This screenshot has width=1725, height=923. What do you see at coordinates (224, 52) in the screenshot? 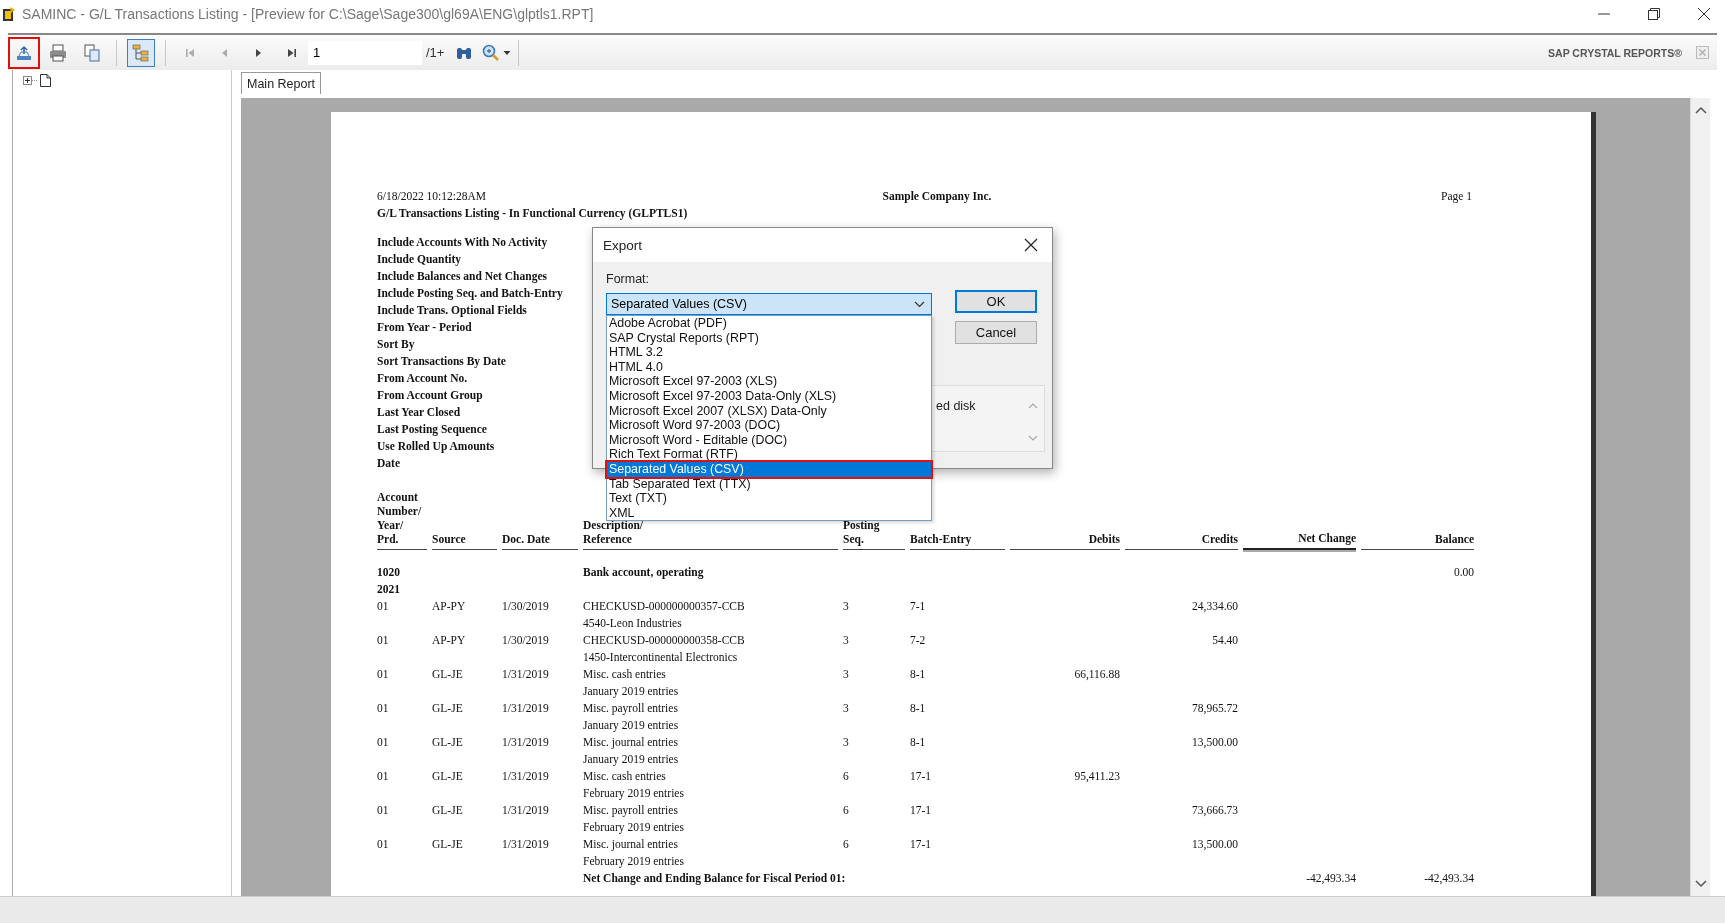
I see `previous-page-icon` at bounding box center [224, 52].